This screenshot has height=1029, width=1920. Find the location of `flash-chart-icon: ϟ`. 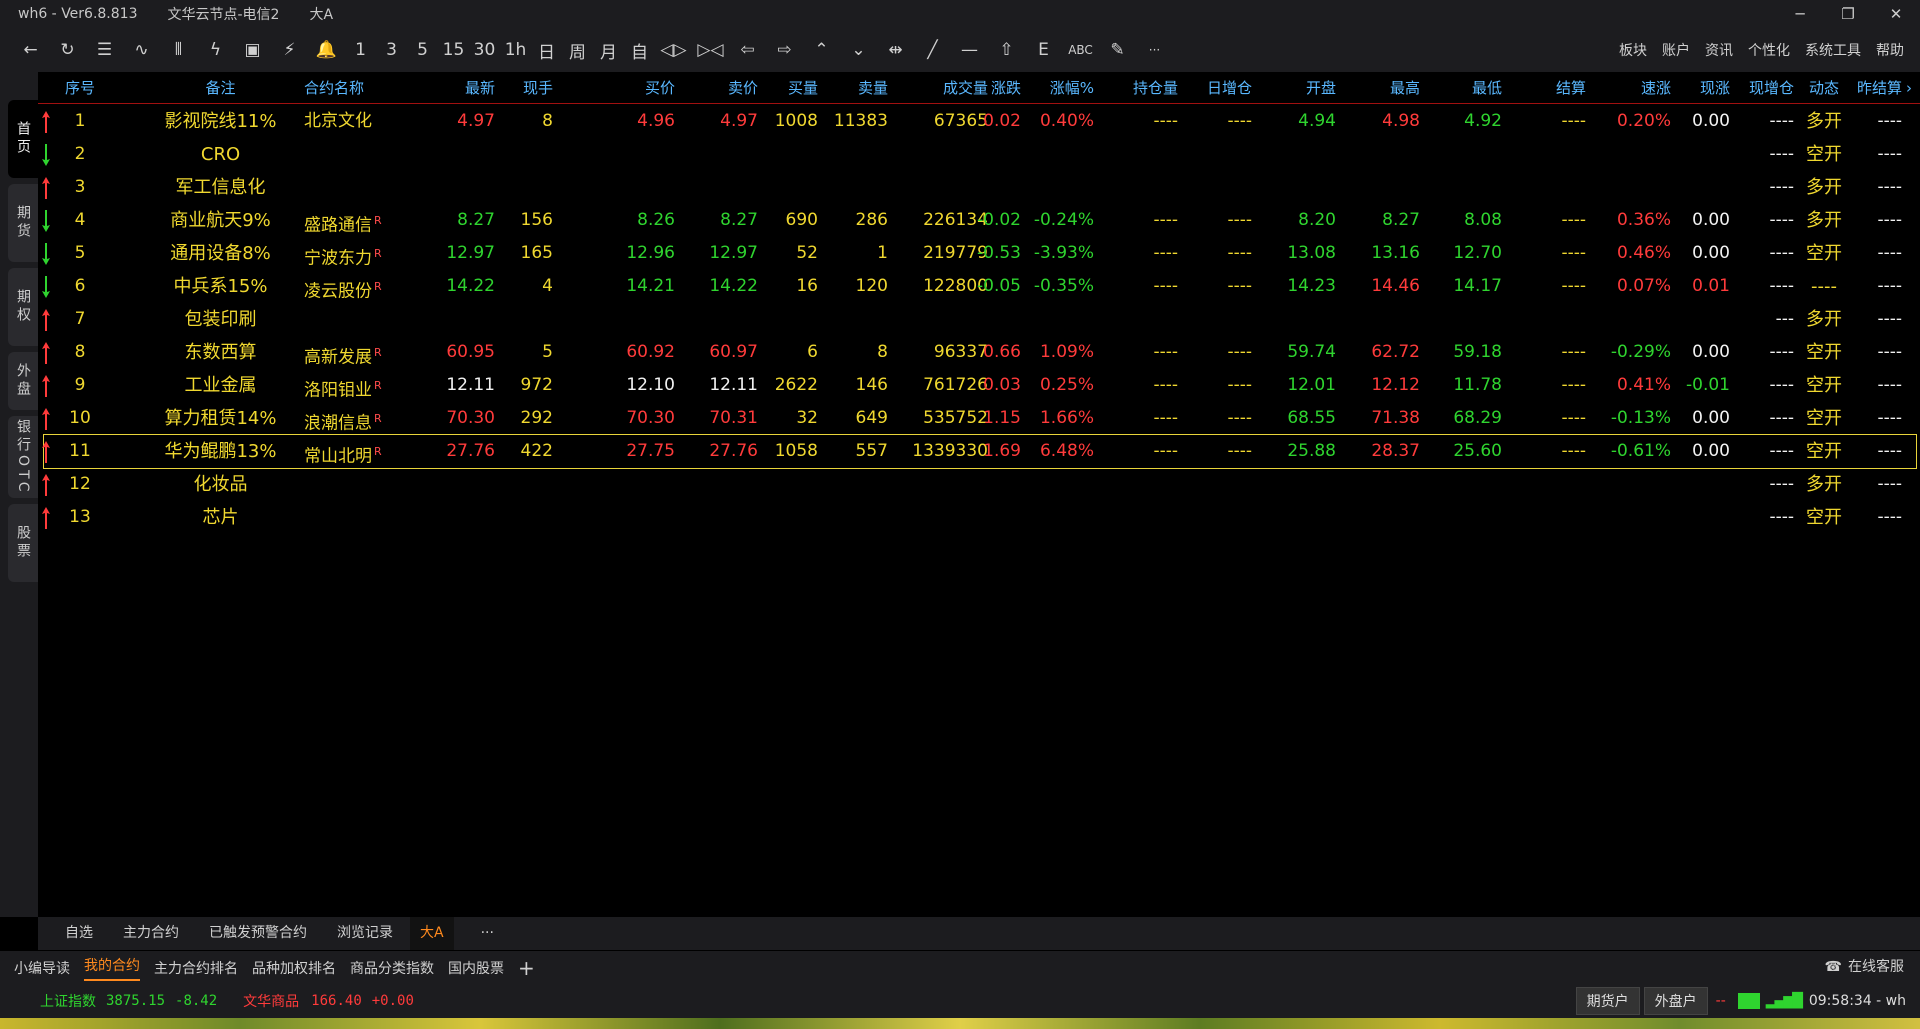

flash-chart-icon: ϟ is located at coordinates (215, 50).